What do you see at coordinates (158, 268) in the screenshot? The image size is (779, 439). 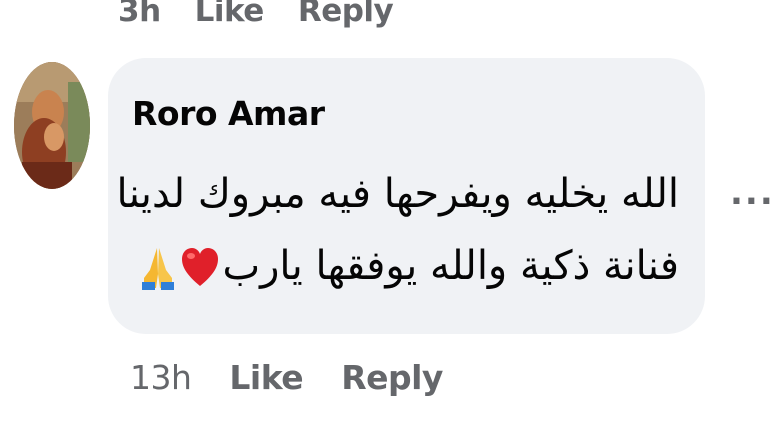 I see `folded-hands-emoji-icon` at bounding box center [158, 268].